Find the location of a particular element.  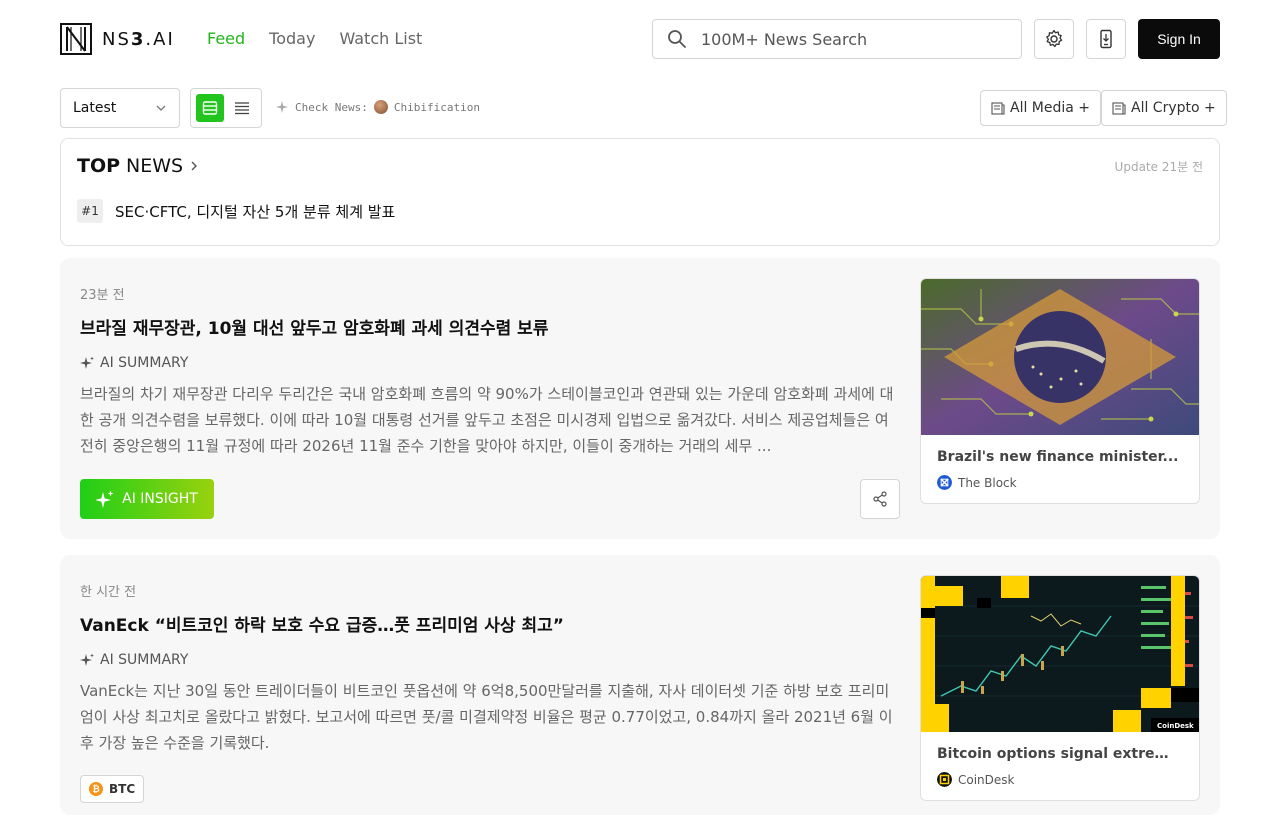

card-view-button is located at coordinates (210, 108).